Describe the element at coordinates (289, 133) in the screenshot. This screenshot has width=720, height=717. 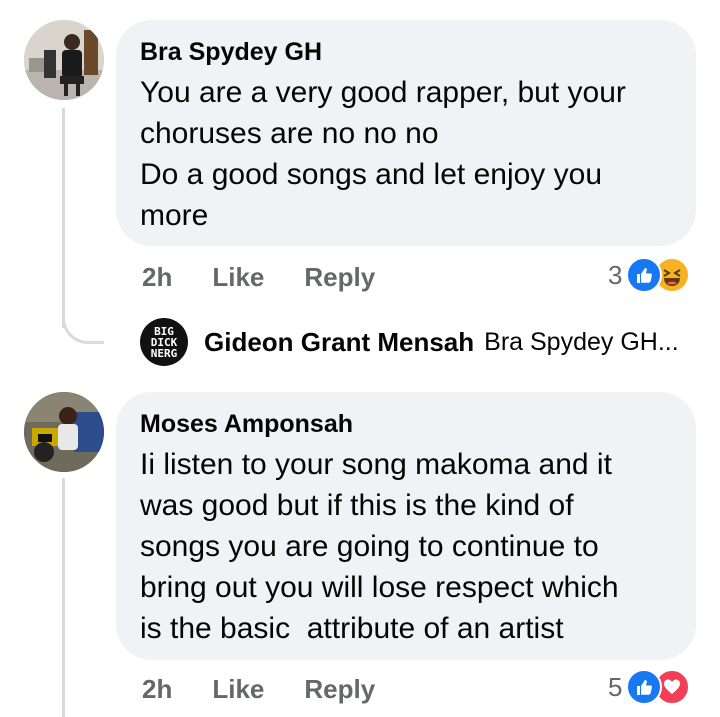
I see `comment-line: choruses are no no no` at that location.